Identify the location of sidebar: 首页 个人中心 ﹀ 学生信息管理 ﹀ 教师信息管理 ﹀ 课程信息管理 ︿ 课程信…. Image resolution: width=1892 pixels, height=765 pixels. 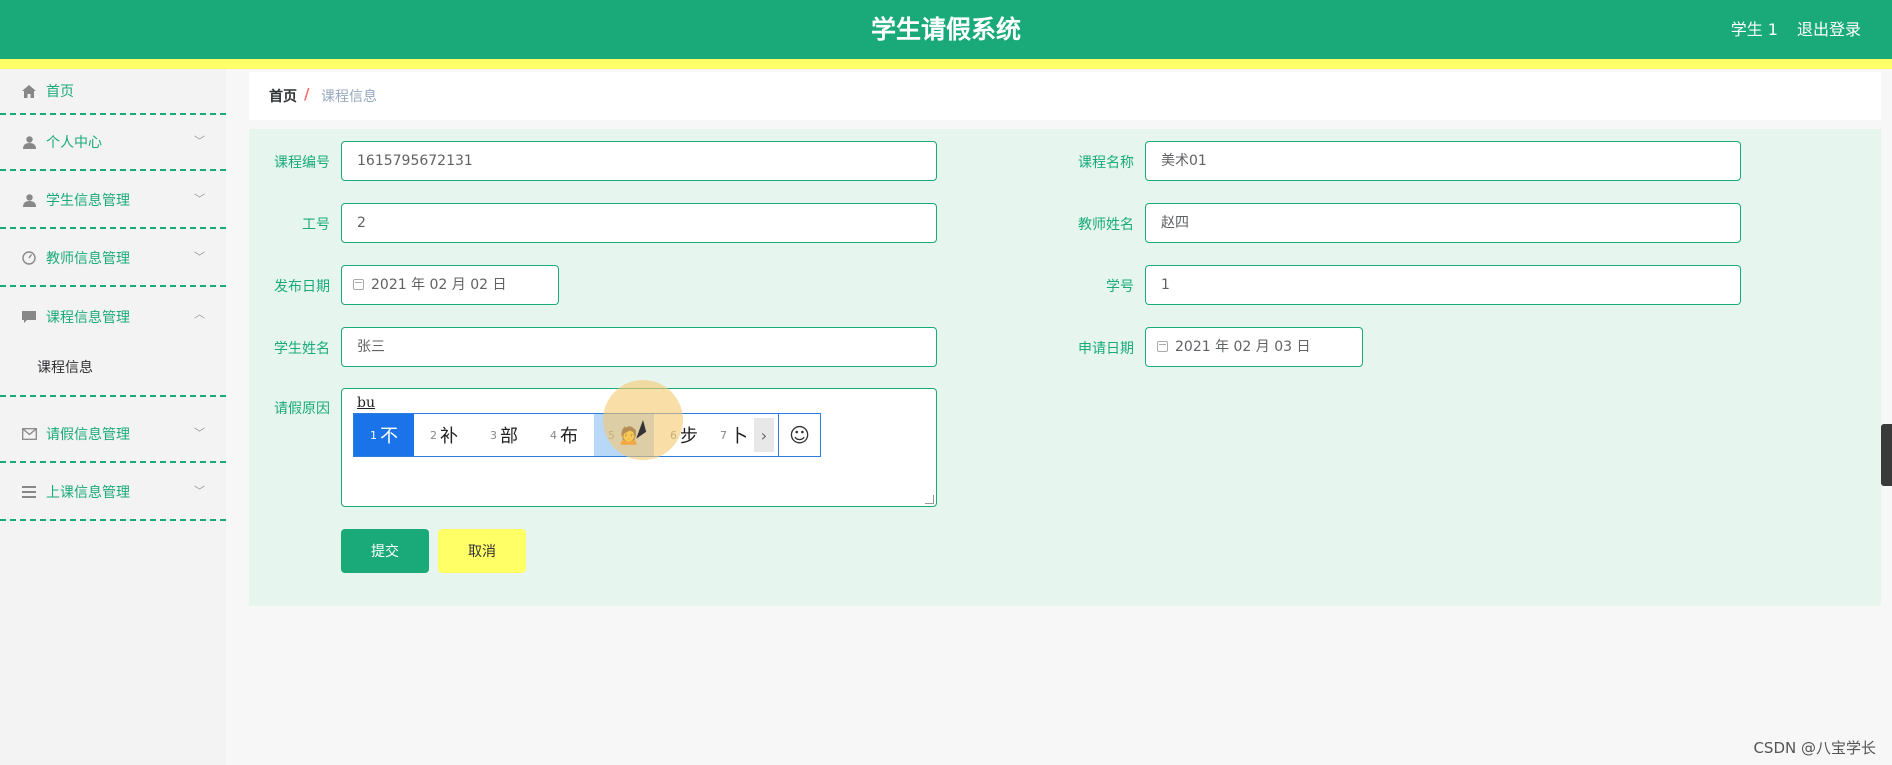
(113, 417).